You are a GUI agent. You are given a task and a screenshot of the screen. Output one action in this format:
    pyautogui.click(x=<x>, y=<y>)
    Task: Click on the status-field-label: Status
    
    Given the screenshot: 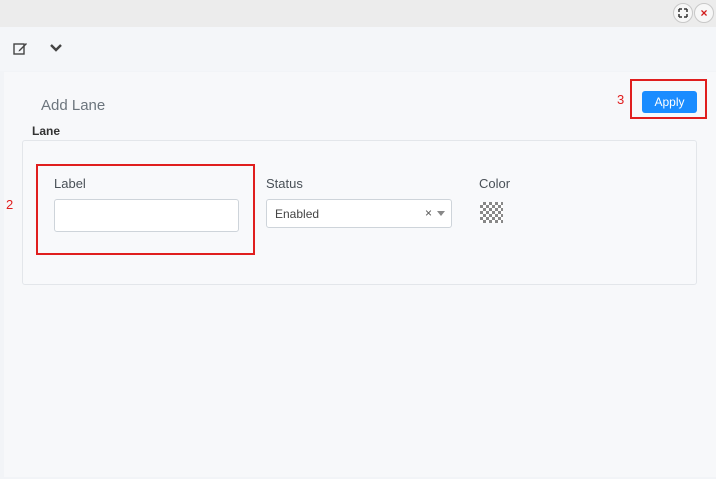 What is the action you would take?
    pyautogui.click(x=284, y=183)
    